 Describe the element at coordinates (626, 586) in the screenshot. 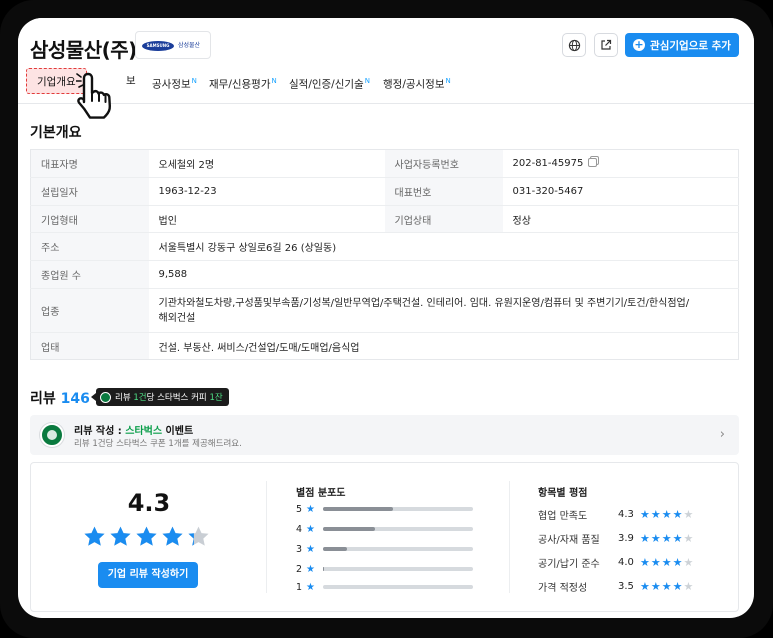

I see `category-value: 3.5` at that location.